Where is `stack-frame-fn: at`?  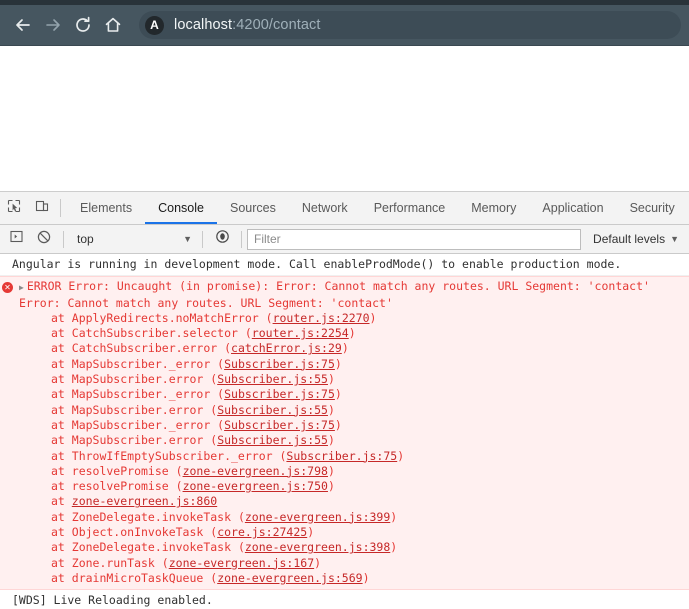 stack-frame-fn: at is located at coordinates (58, 501).